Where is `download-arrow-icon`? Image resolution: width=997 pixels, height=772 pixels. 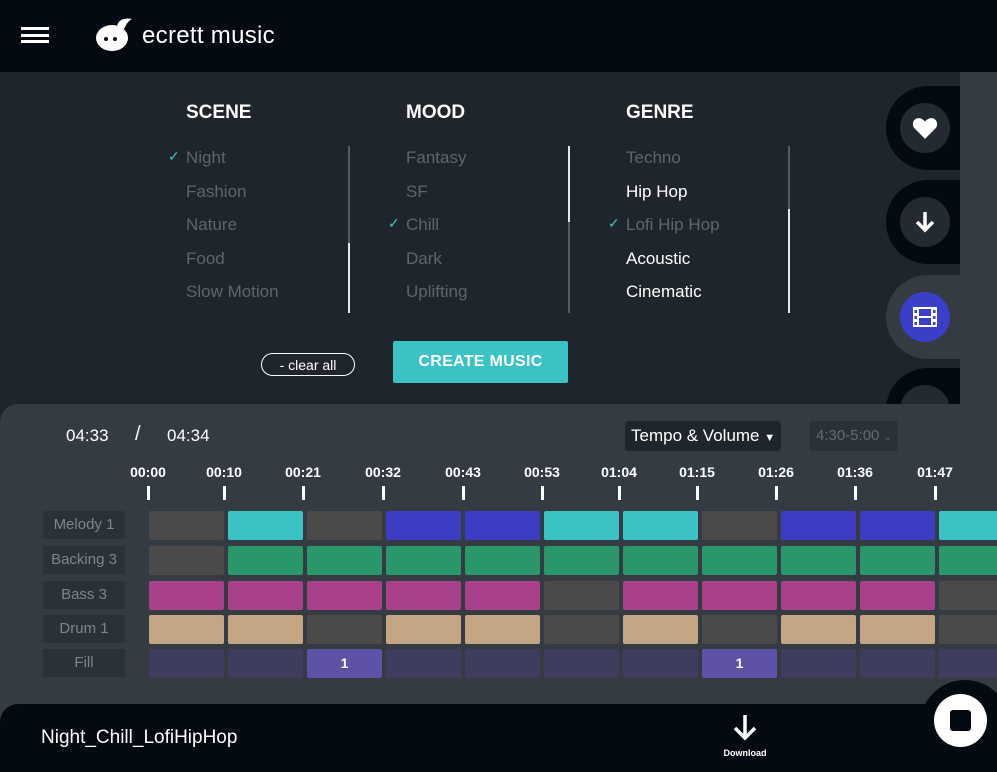
download-arrow-icon is located at coordinates (745, 728).